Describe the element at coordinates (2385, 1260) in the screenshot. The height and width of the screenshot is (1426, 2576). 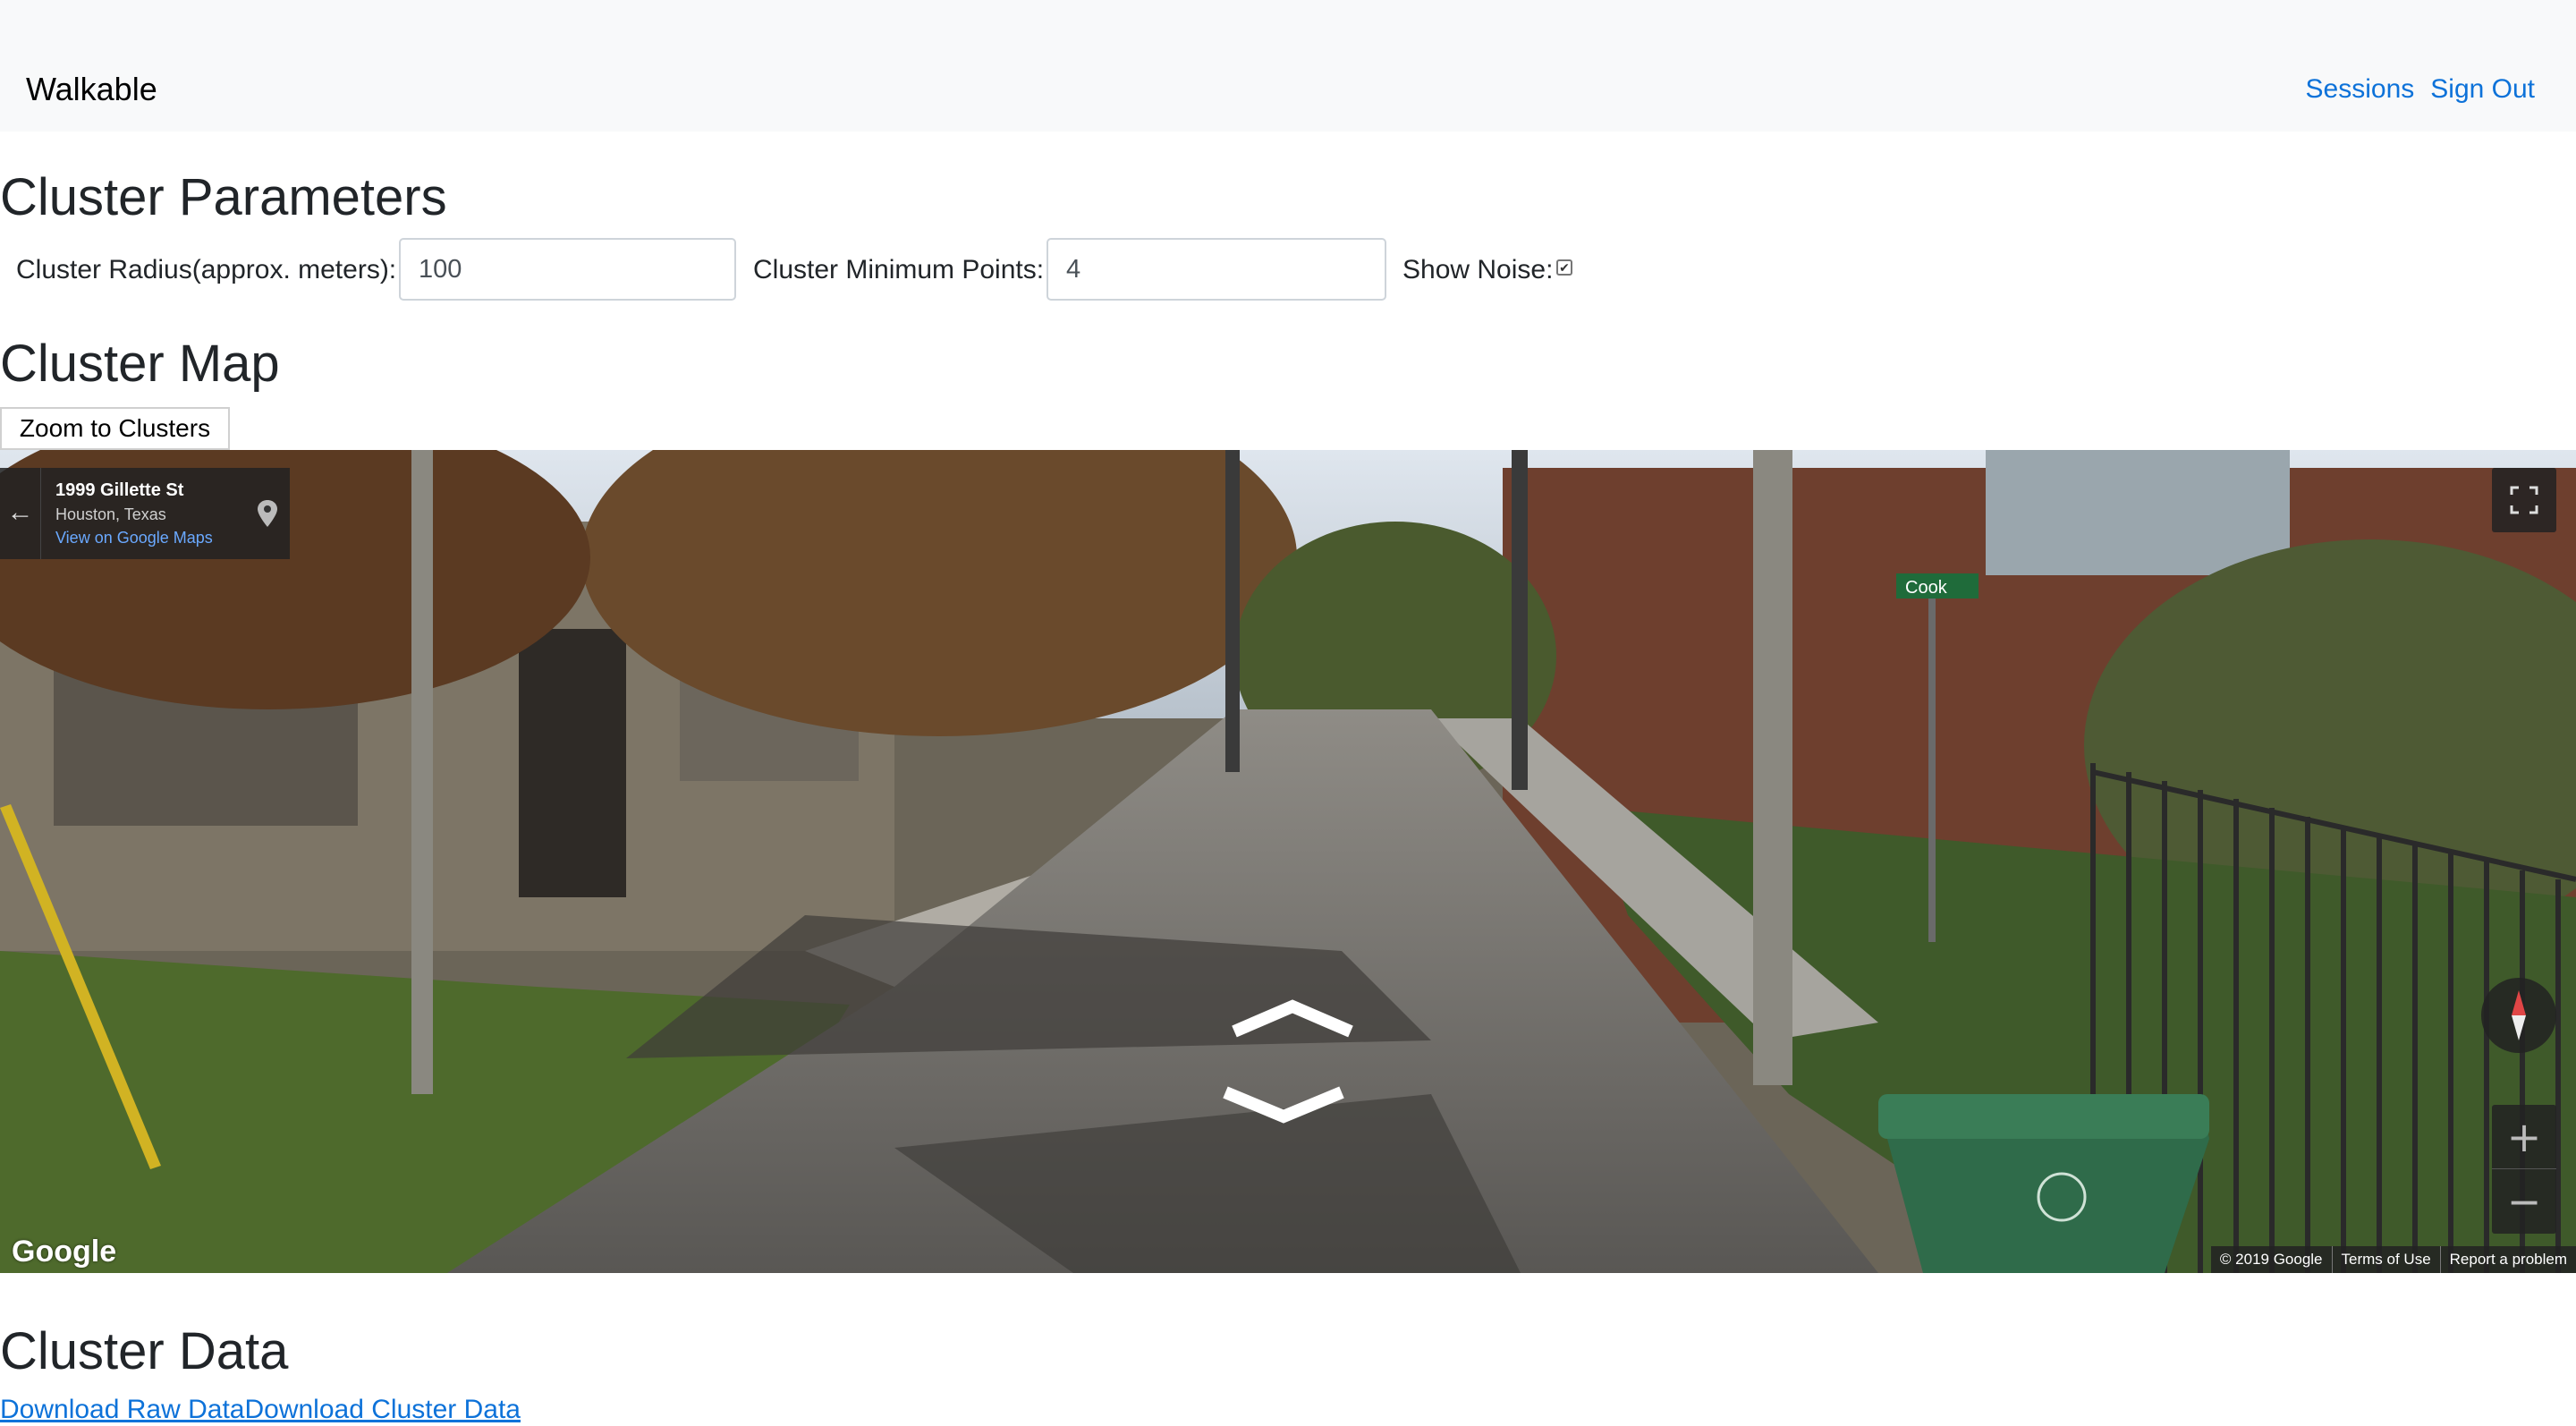
I see `terms-of-use-link: Terms of Use` at that location.